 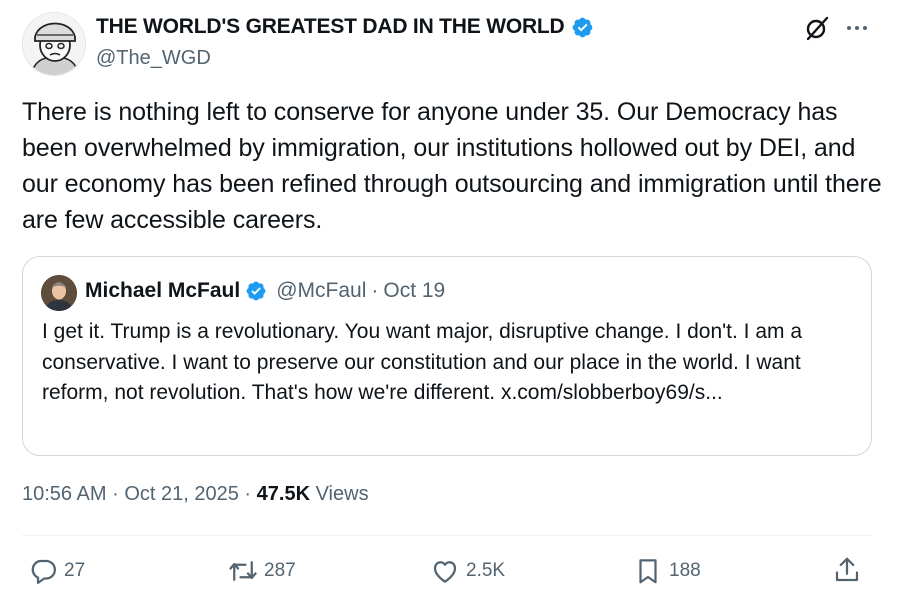 I want to click on quoted-date: Oct 19, so click(x=414, y=291).